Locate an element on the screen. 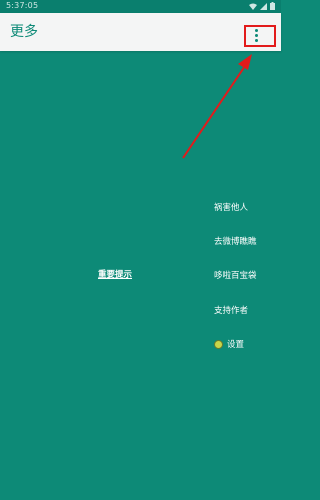  battery-icon is located at coordinates (272, 6).